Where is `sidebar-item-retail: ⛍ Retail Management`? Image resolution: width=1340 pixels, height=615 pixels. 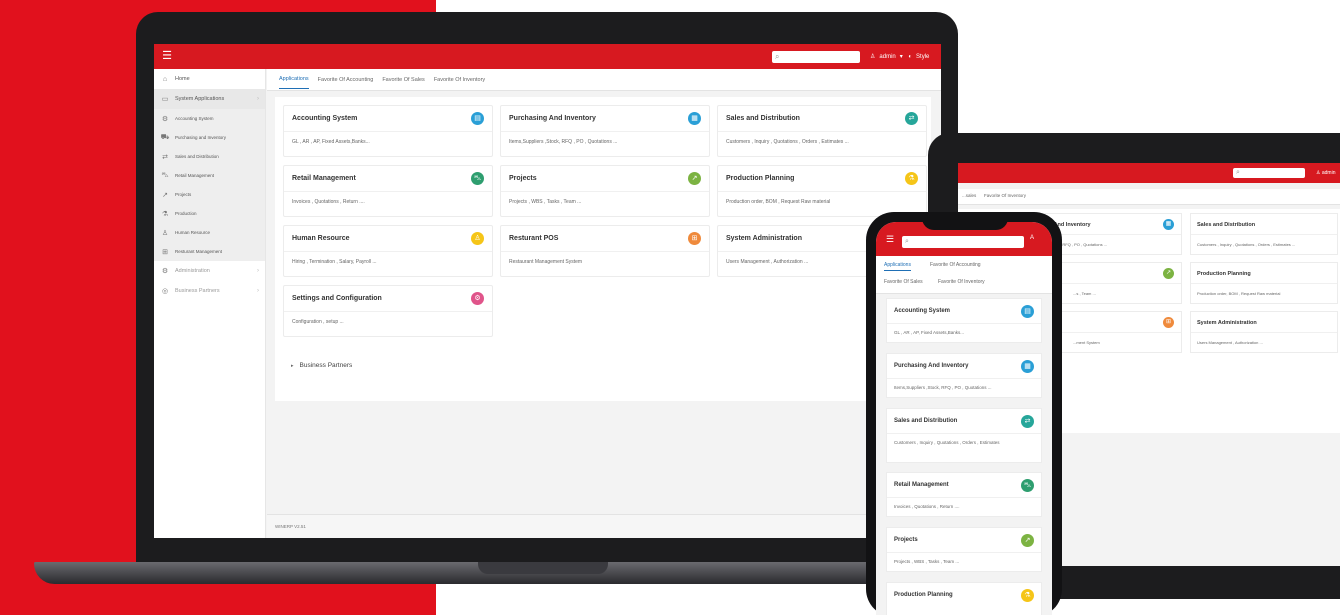 sidebar-item-retail: ⛍ Retail Management is located at coordinates (209, 175).